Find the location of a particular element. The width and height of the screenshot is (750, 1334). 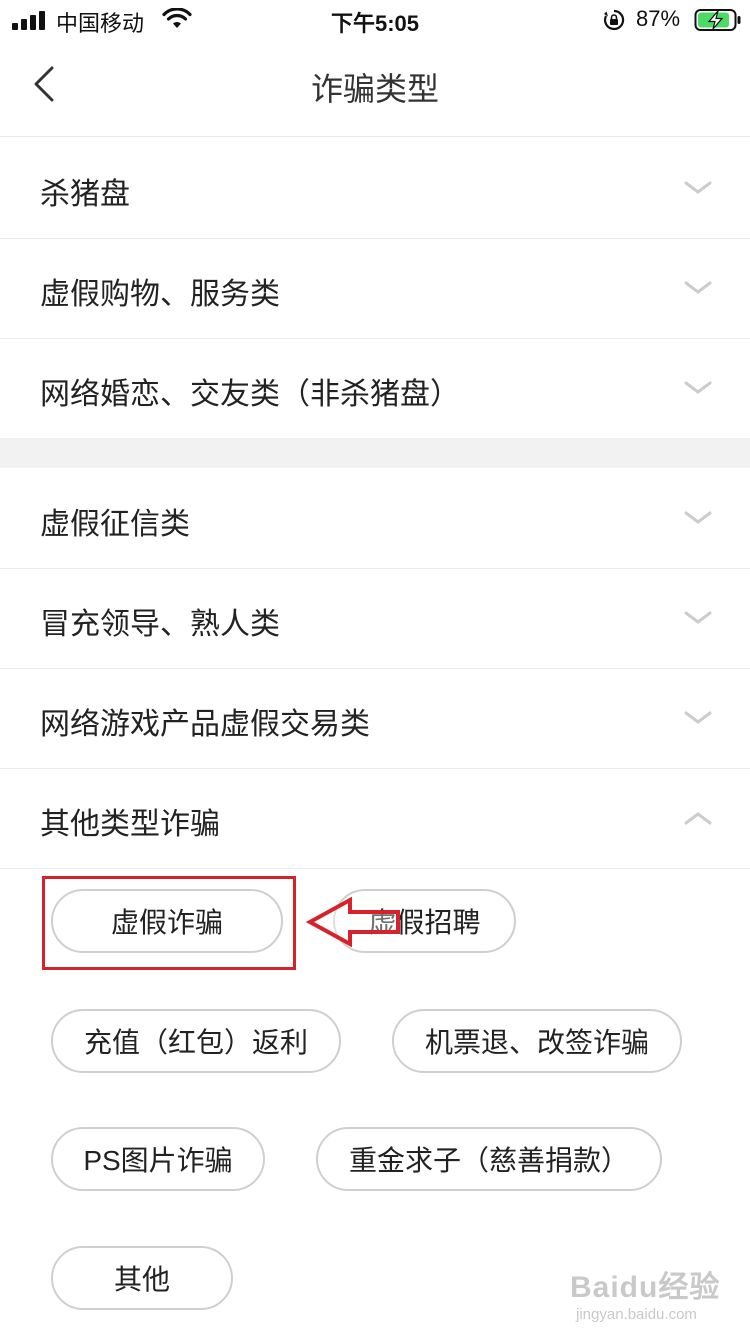

category-row-other-types: 其他类型诈骗 is located at coordinates (375, 819).